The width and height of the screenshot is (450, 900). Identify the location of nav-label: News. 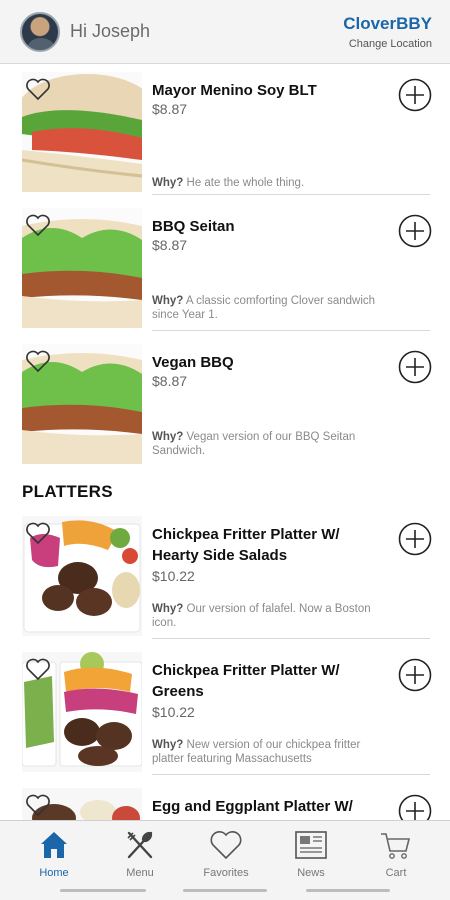
(311, 873).